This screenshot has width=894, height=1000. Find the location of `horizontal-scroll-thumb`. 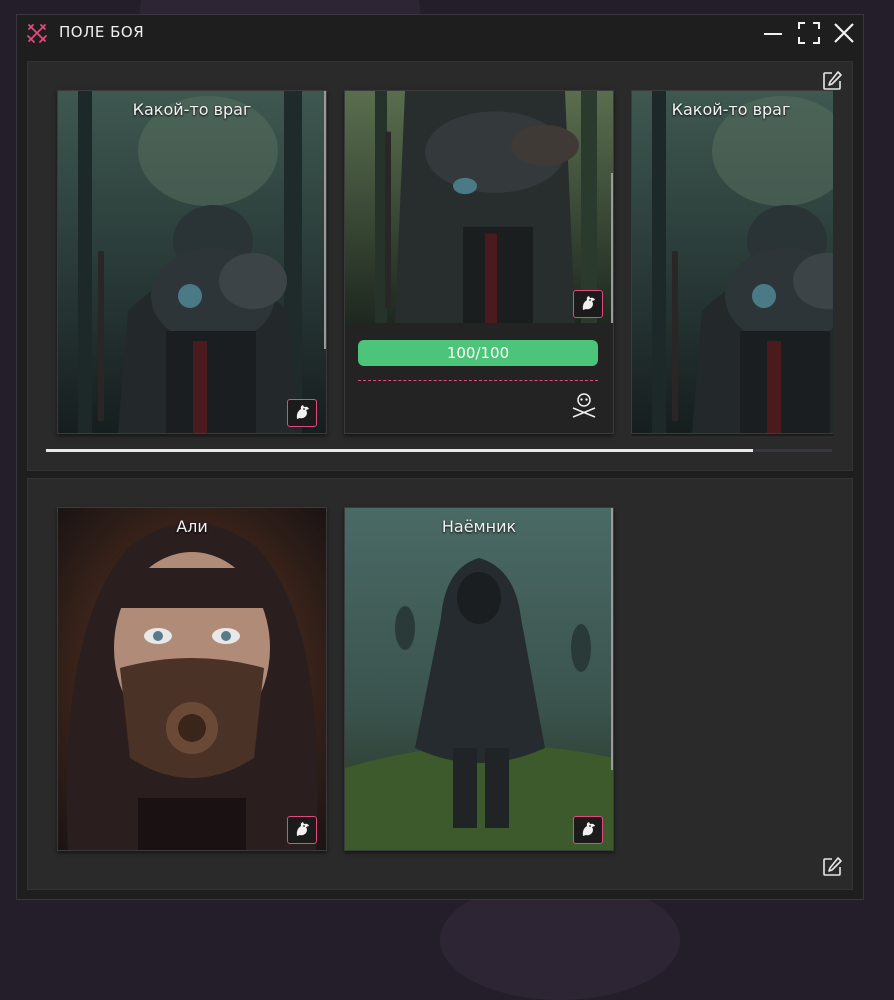

horizontal-scroll-thumb is located at coordinates (400, 450).